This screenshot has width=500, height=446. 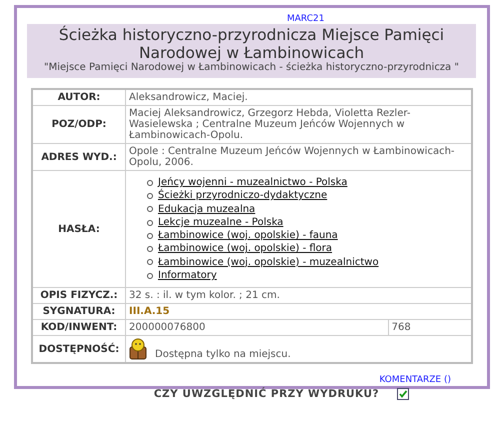 What do you see at coordinates (243, 196) in the screenshot?
I see `subject-link: Ścieżki przyrodniczo-dydaktyczne` at bounding box center [243, 196].